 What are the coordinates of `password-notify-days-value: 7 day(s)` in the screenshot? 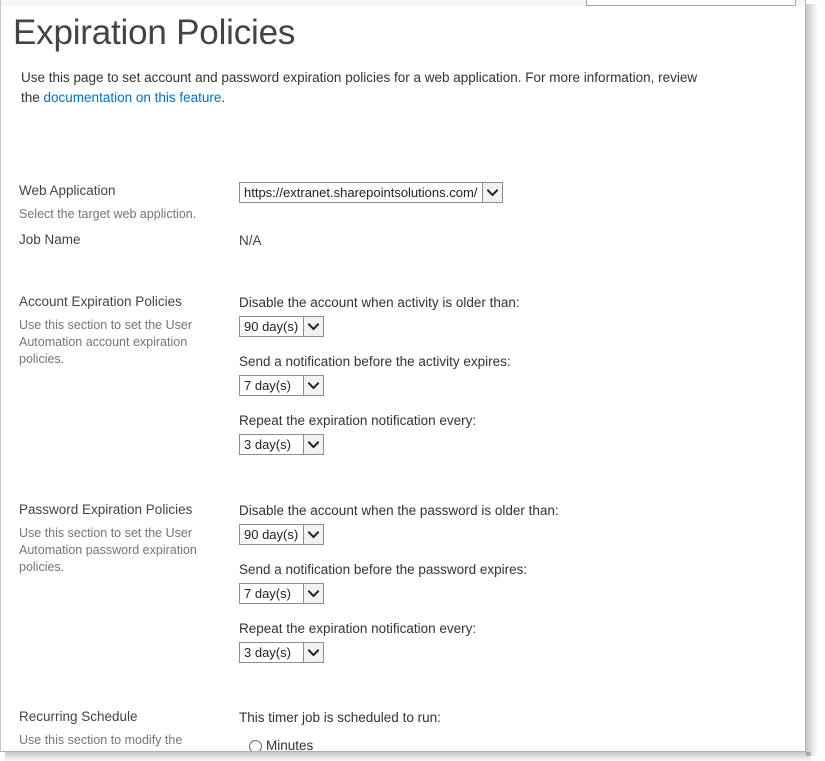 It's located at (267, 593).